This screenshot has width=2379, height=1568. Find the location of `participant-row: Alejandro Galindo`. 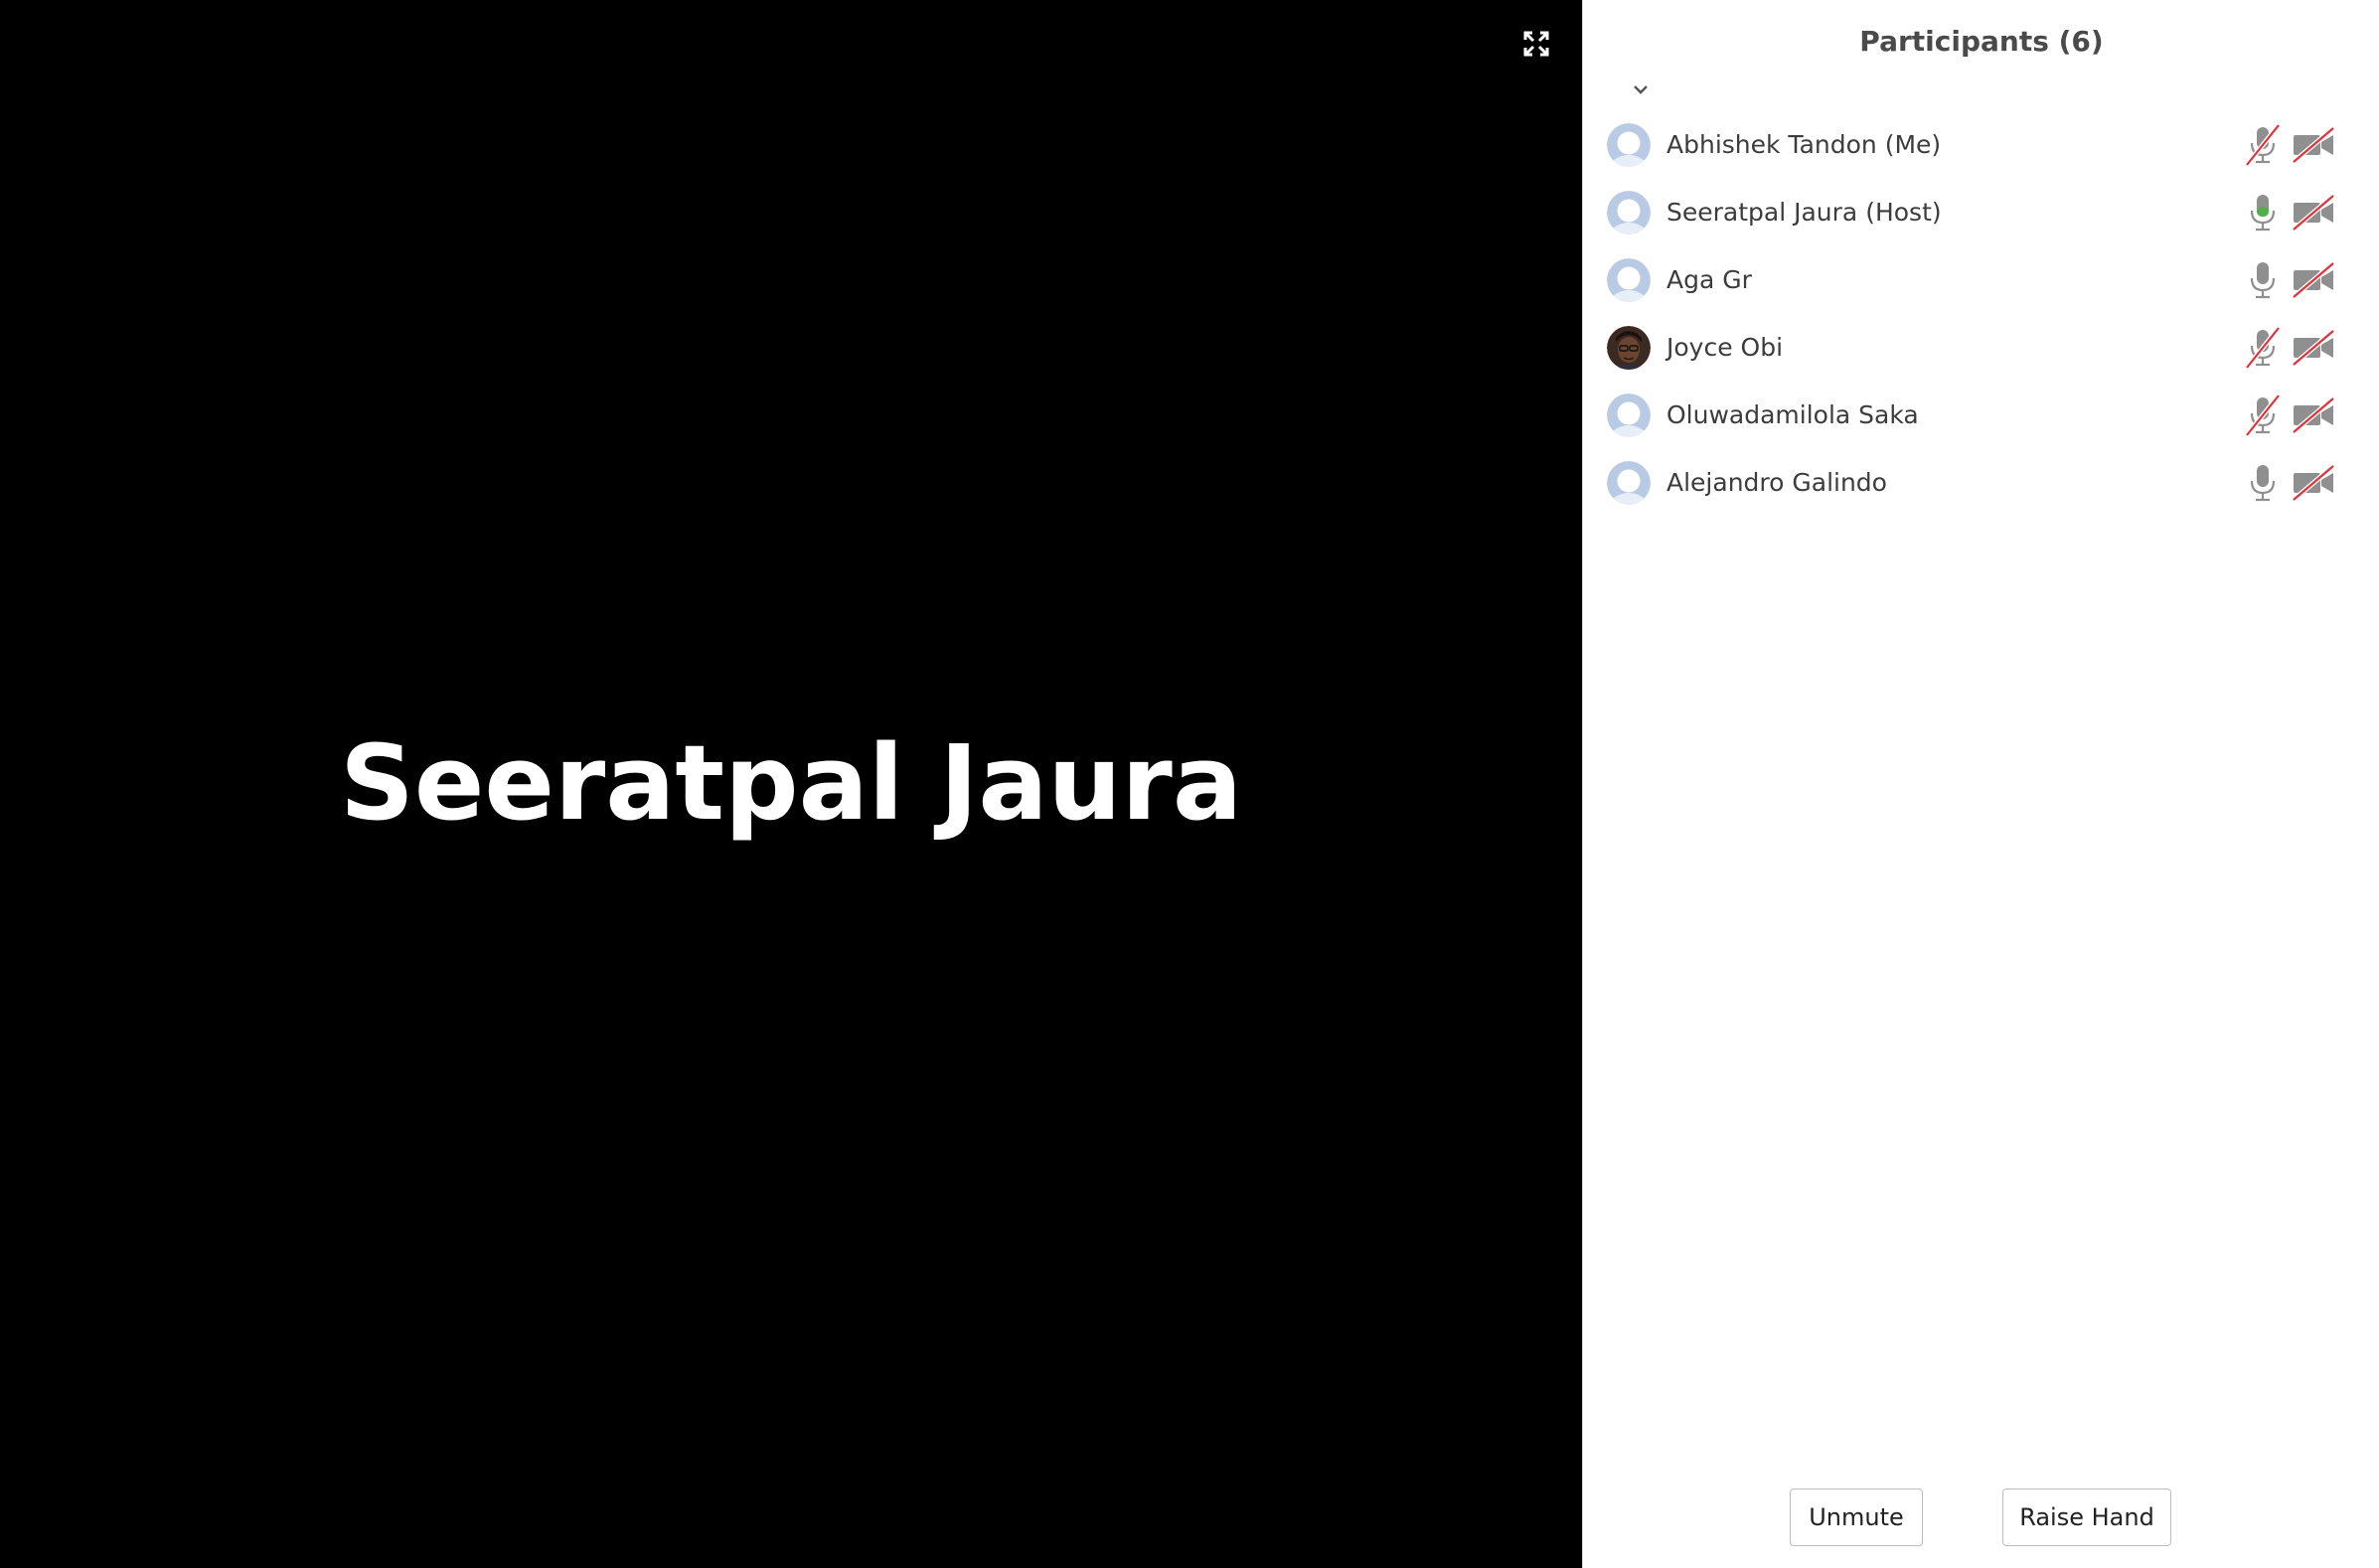

participant-row: Alejandro Galindo is located at coordinates (1981, 483).